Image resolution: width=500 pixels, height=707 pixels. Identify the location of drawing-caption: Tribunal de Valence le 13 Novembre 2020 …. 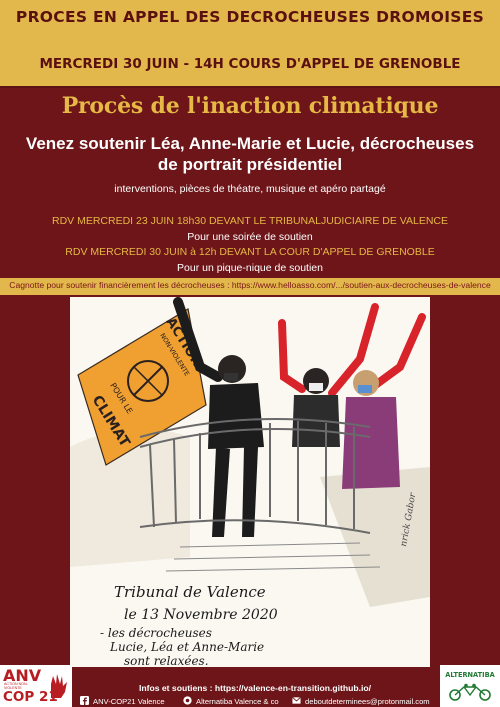
(189, 625).